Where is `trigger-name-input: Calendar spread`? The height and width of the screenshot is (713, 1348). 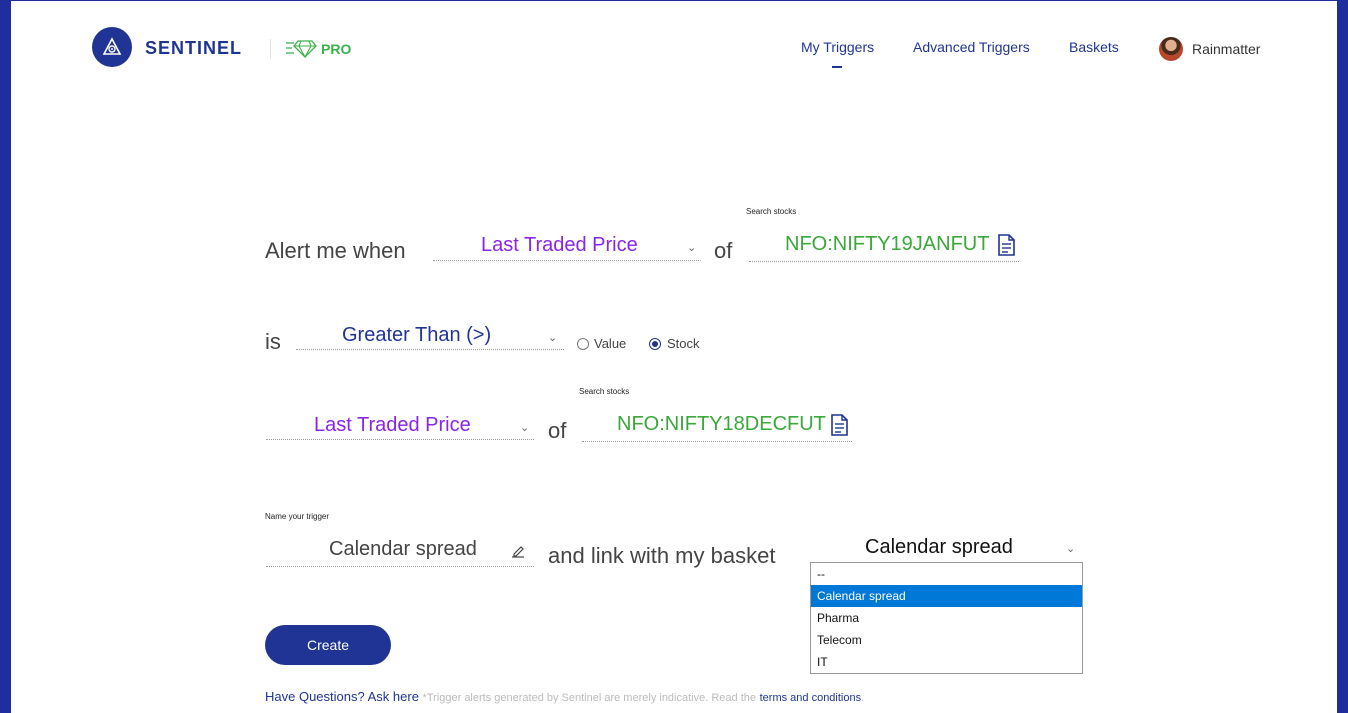 trigger-name-input: Calendar spread is located at coordinates (403, 549).